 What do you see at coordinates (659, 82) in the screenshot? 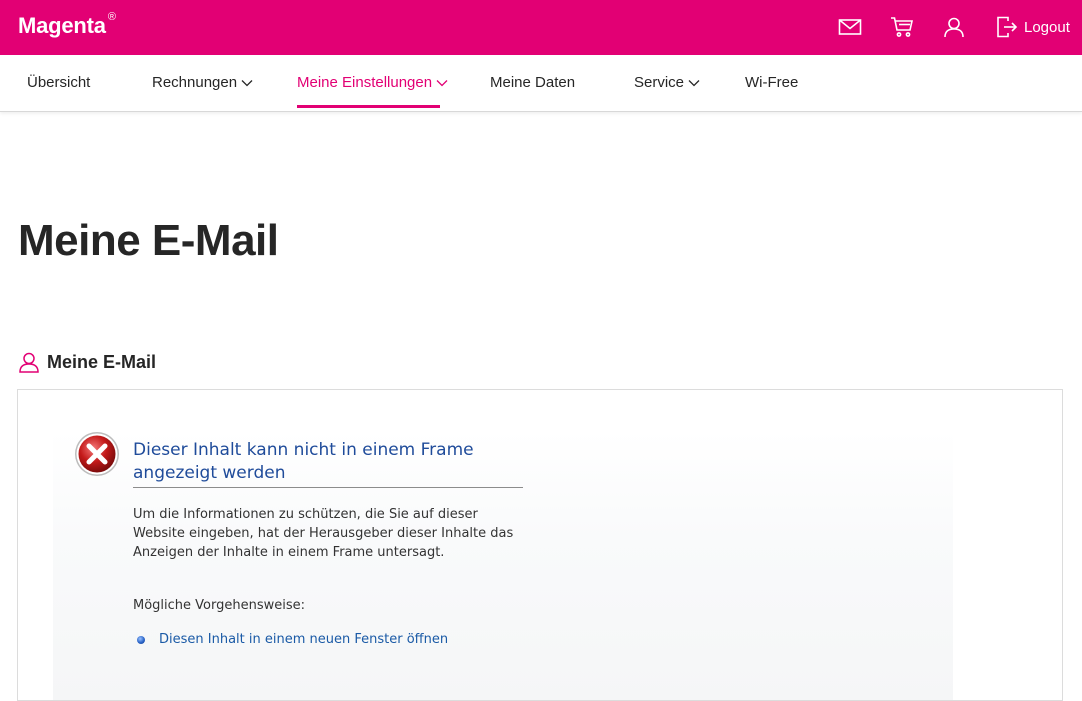
I see `nav-item-label: Service` at bounding box center [659, 82].